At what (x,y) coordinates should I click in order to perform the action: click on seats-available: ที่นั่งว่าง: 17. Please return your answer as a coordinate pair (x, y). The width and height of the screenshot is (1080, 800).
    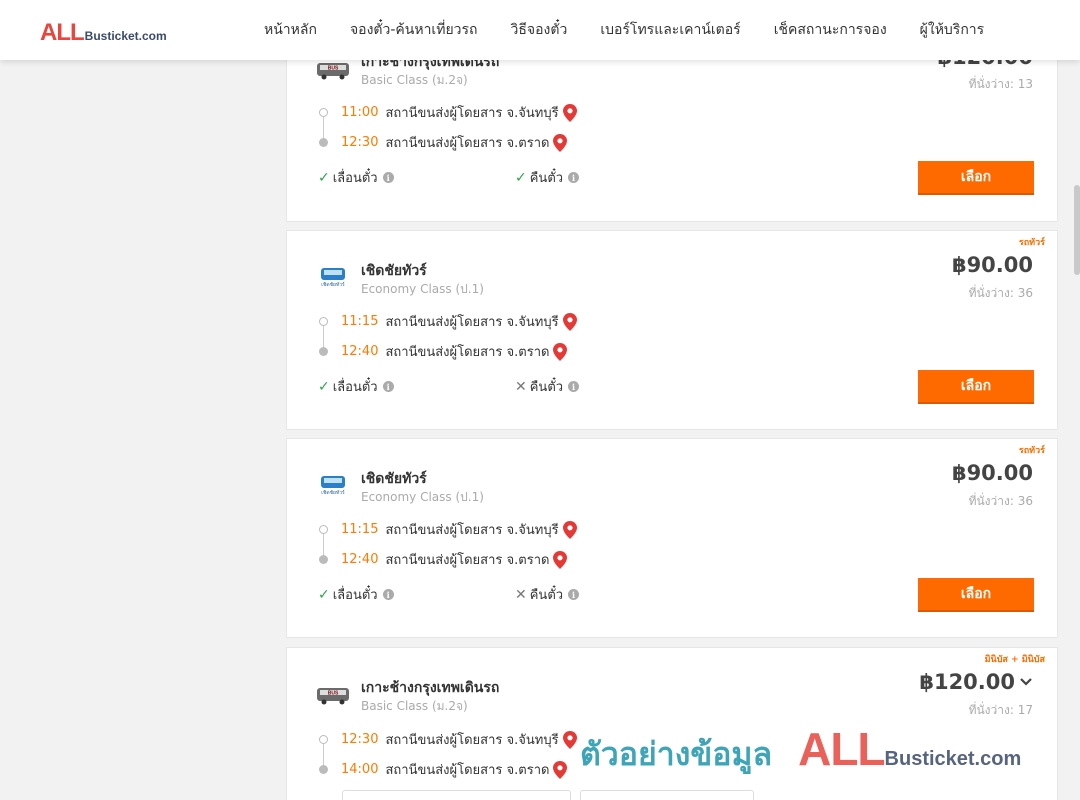
    Looking at the image, I should click on (1000, 710).